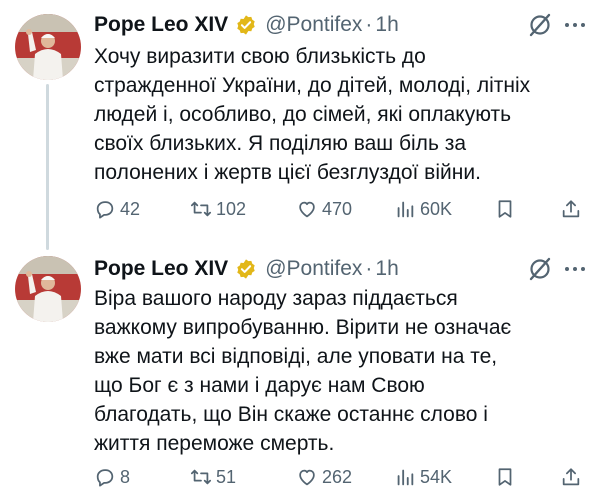 Image resolution: width=600 pixels, height=501 pixels. Describe the element at coordinates (130, 208) in the screenshot. I see `reply-count: 42` at that location.